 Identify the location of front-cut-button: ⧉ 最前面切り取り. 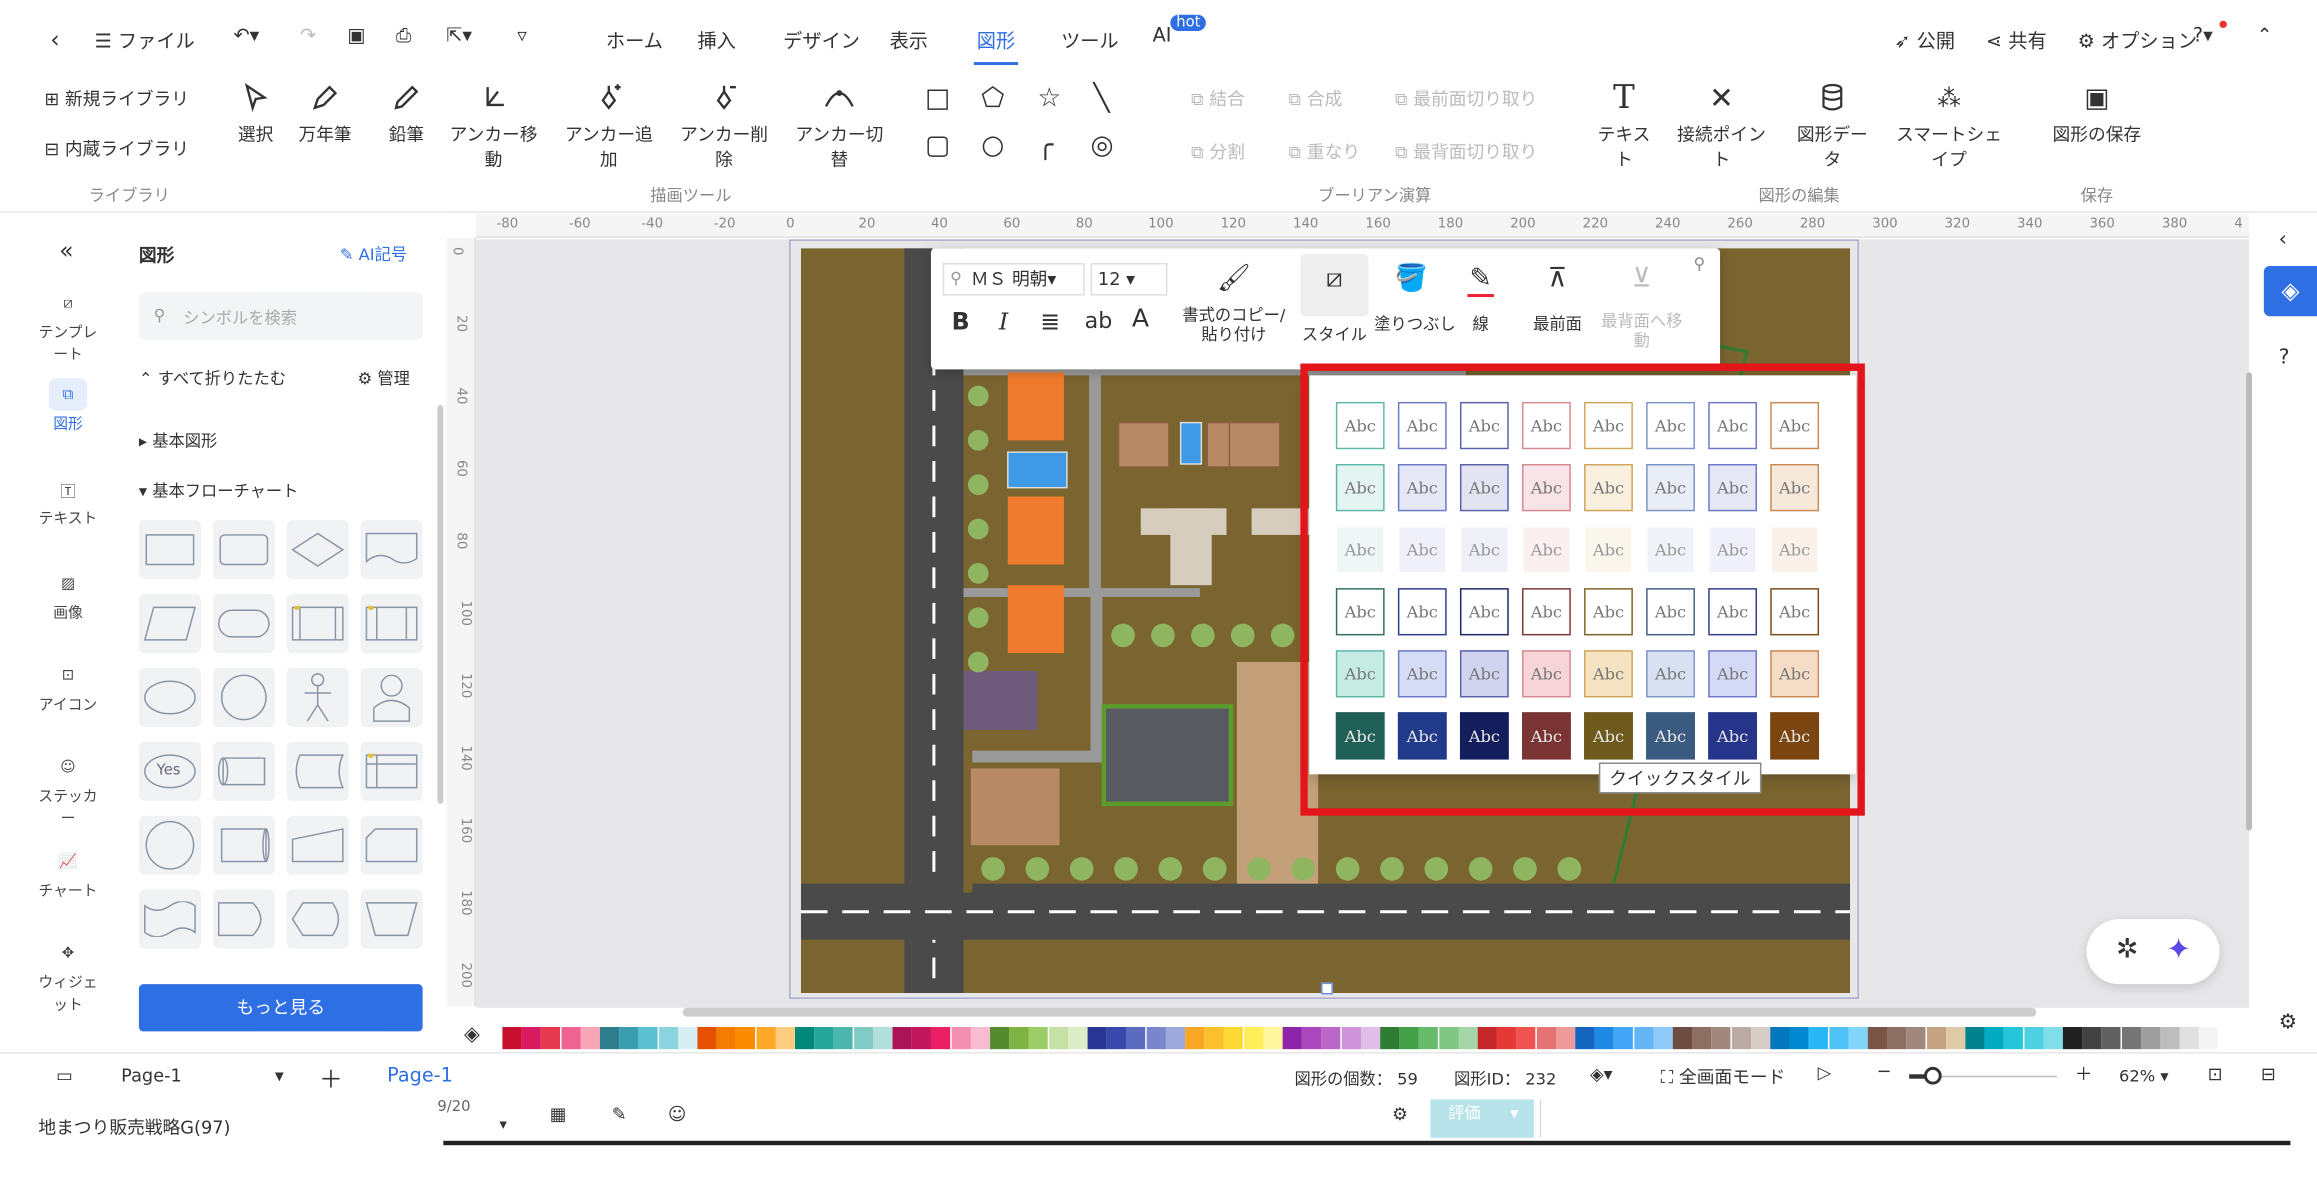
(1466, 98).